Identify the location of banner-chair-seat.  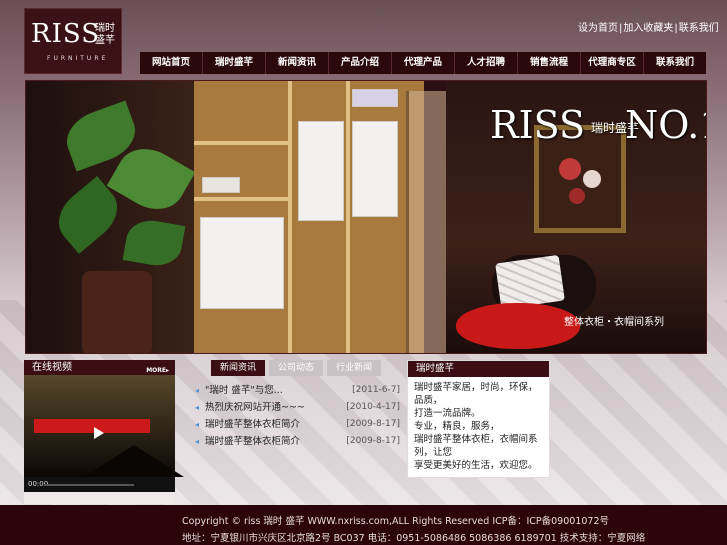
(518, 326).